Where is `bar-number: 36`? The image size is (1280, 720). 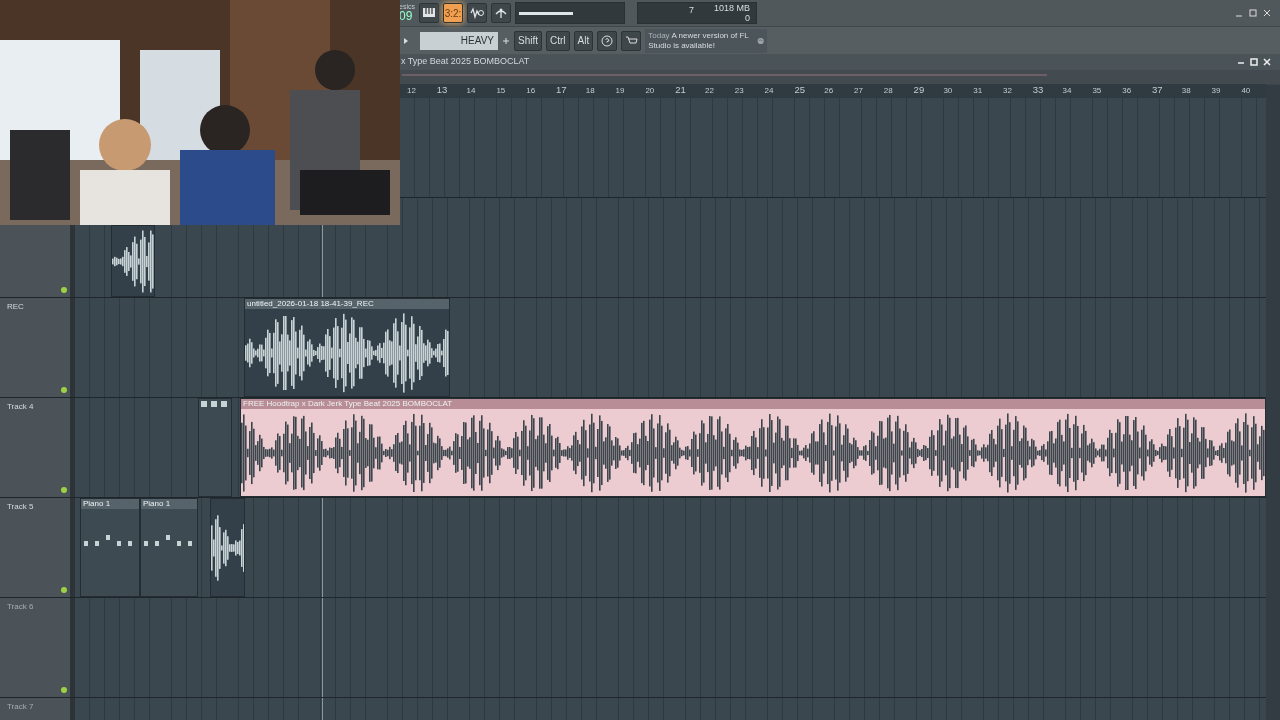 bar-number: 36 is located at coordinates (1127, 91).